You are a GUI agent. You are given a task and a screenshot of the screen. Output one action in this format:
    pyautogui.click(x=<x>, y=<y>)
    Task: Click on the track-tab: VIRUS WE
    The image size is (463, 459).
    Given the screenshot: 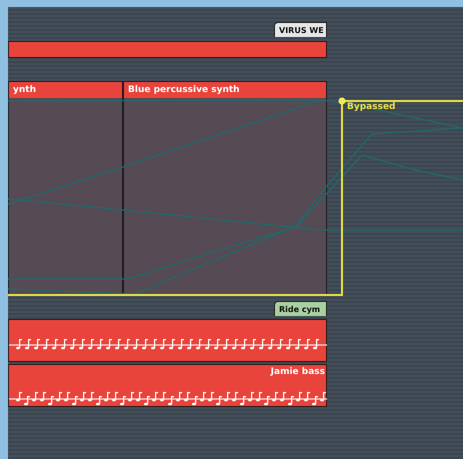 What is the action you would take?
    pyautogui.click(x=300, y=29)
    